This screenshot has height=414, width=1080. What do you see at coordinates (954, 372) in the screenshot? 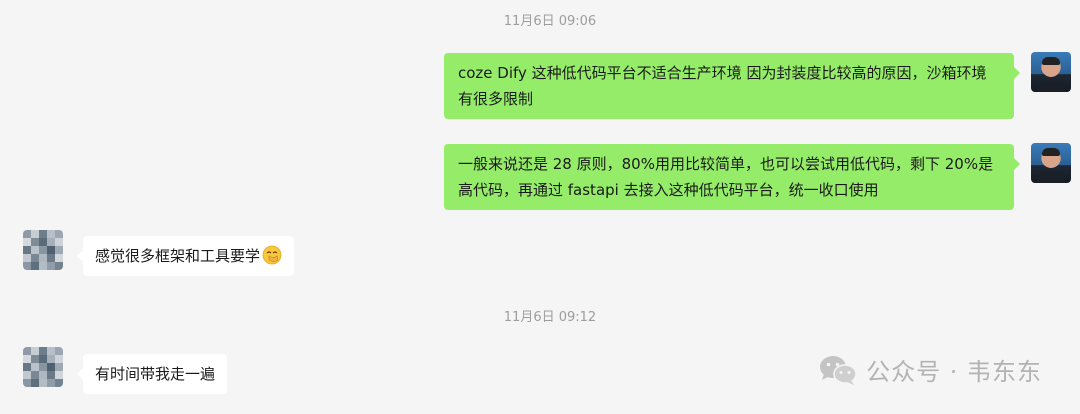
I see `watermark-text: 公众号 · 韦东东` at bounding box center [954, 372].